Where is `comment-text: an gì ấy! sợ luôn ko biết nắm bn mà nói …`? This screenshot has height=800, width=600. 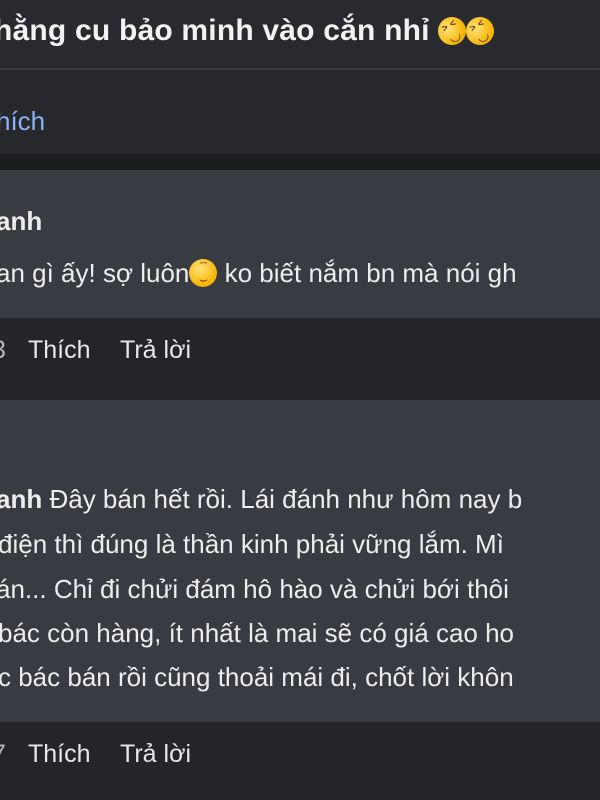 comment-text: an gì ấy! sợ luôn ko biết nắm bn mà nói … is located at coordinates (258, 273).